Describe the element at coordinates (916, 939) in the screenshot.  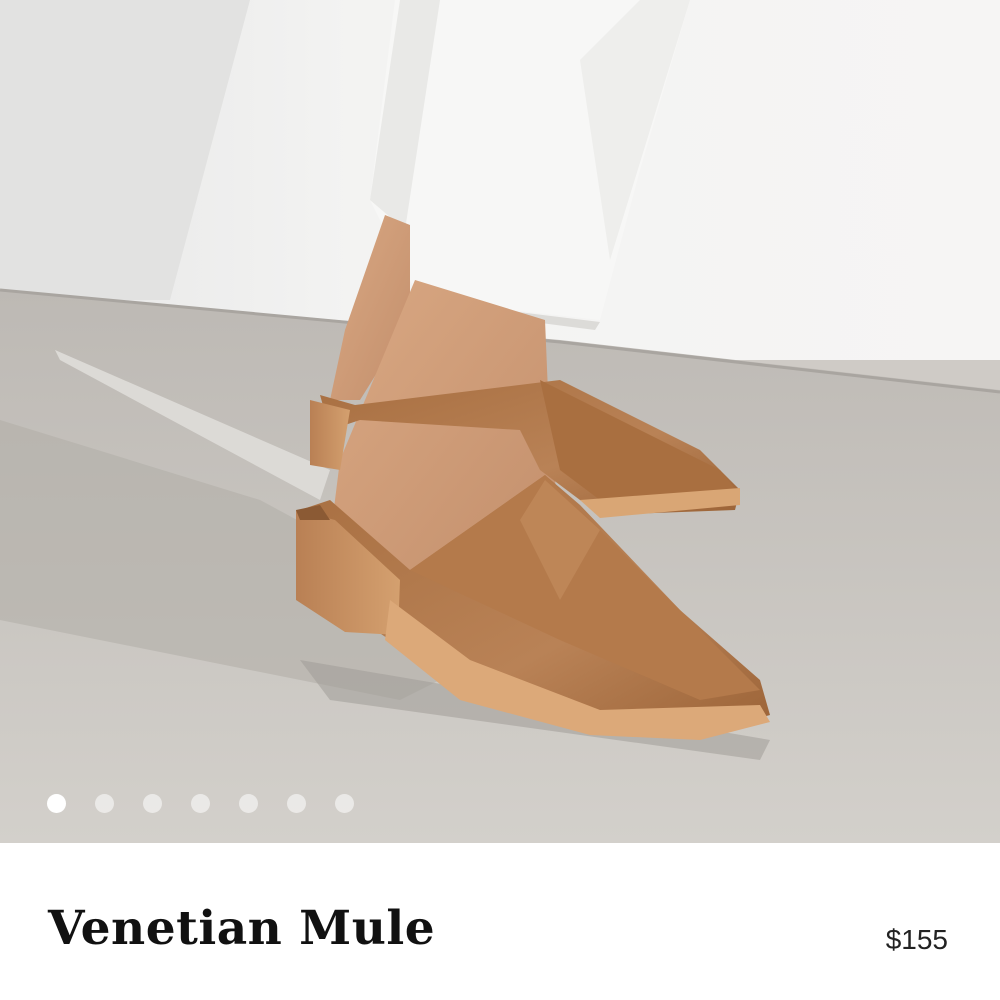
I see `product-price: $155` at that location.